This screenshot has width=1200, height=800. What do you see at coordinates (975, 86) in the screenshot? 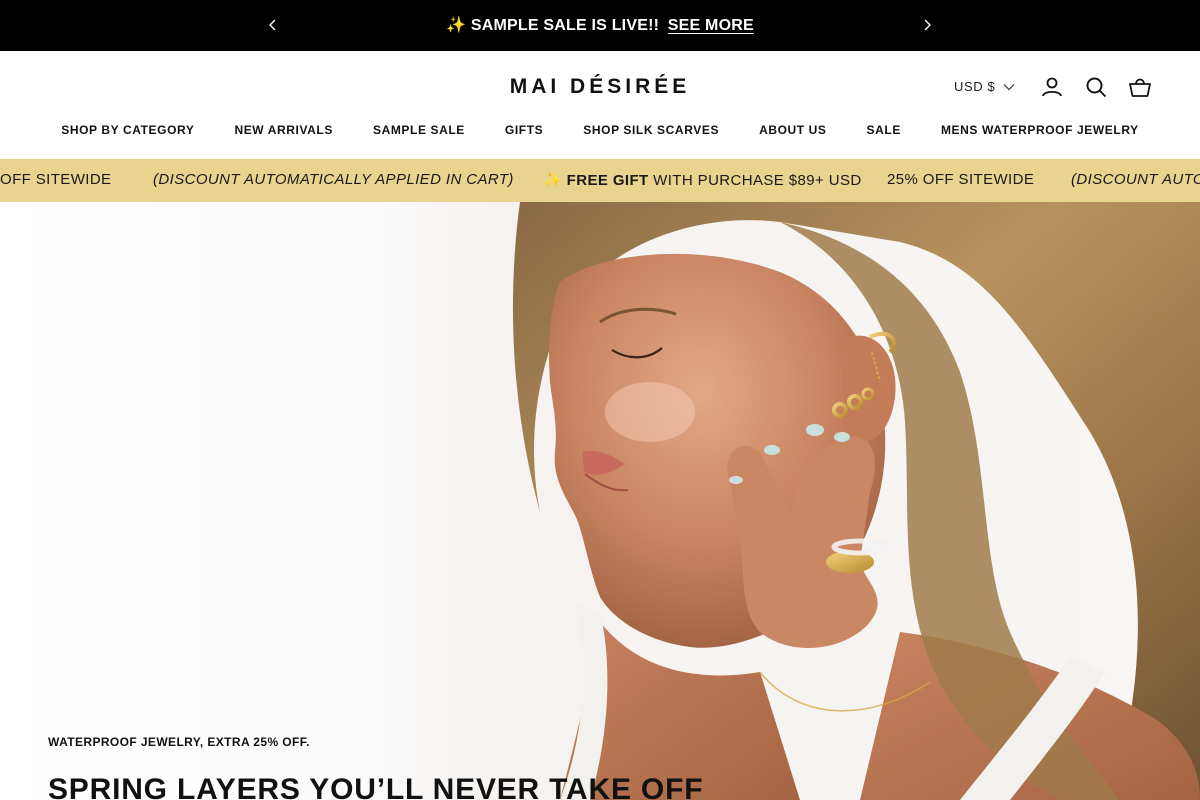
I see `currency-label: USD $` at bounding box center [975, 86].